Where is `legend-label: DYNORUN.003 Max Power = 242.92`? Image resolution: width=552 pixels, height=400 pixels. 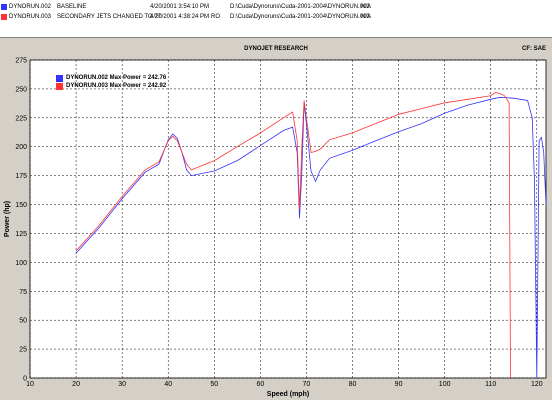 legend-label: DYNORUN.003 Max Power = 242.92 is located at coordinates (116, 86).